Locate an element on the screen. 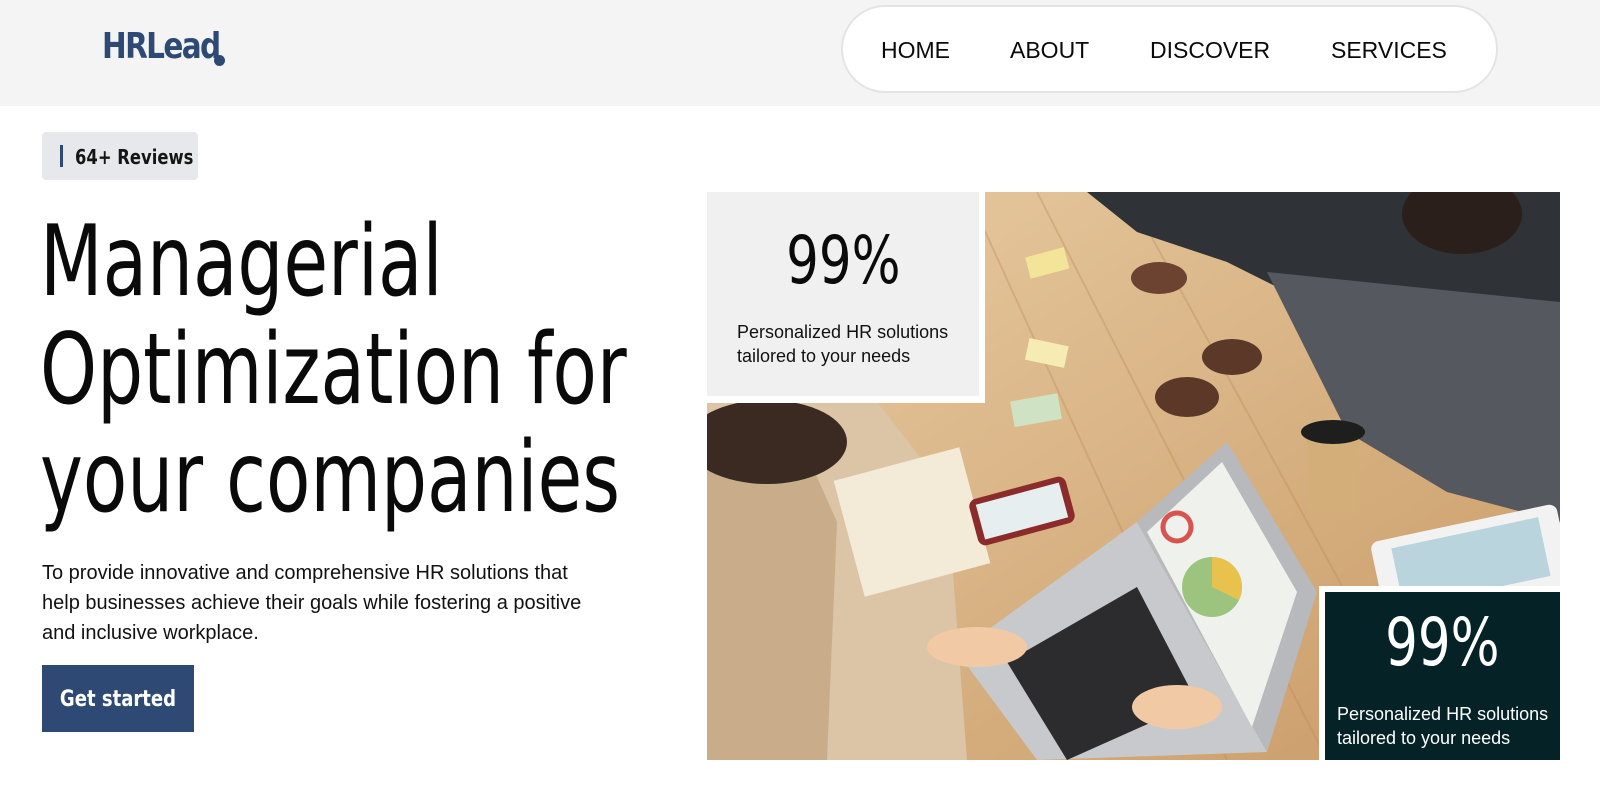  headline-line-2: Optimization for is located at coordinates (333, 370).